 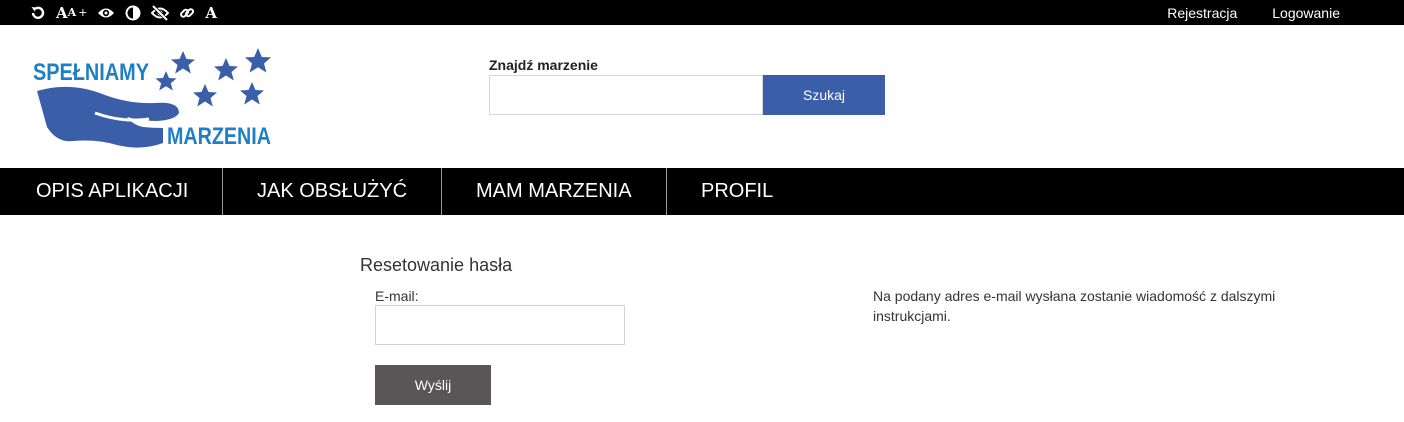 I want to click on nav-item-jak-obsluzyc: JAK OBSŁUŻYĆ, so click(x=332, y=191).